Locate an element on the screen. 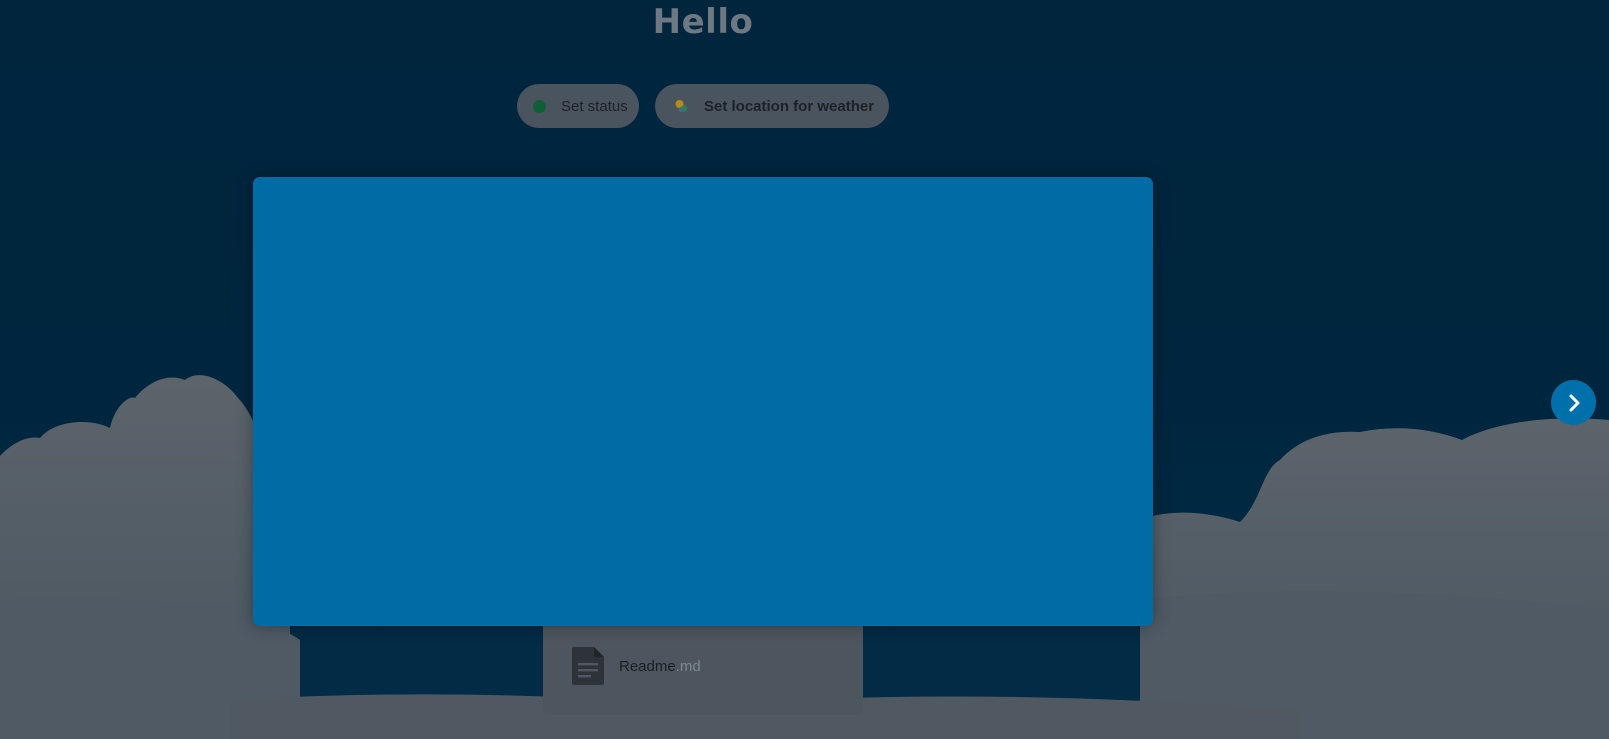 The height and width of the screenshot is (739, 1609). next-button is located at coordinates (1573, 402).